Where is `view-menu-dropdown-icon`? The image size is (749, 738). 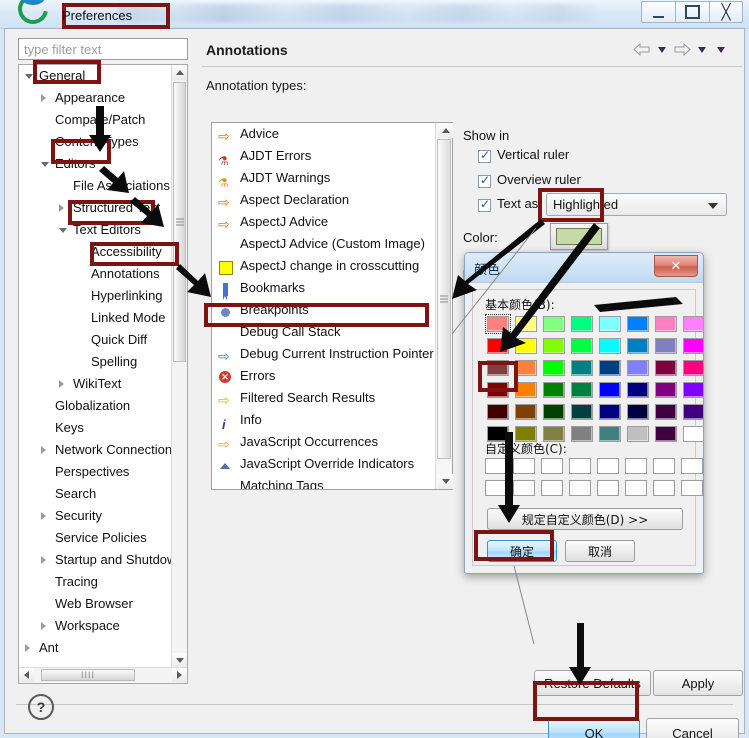
view-menu-dropdown-icon is located at coordinates (721, 49).